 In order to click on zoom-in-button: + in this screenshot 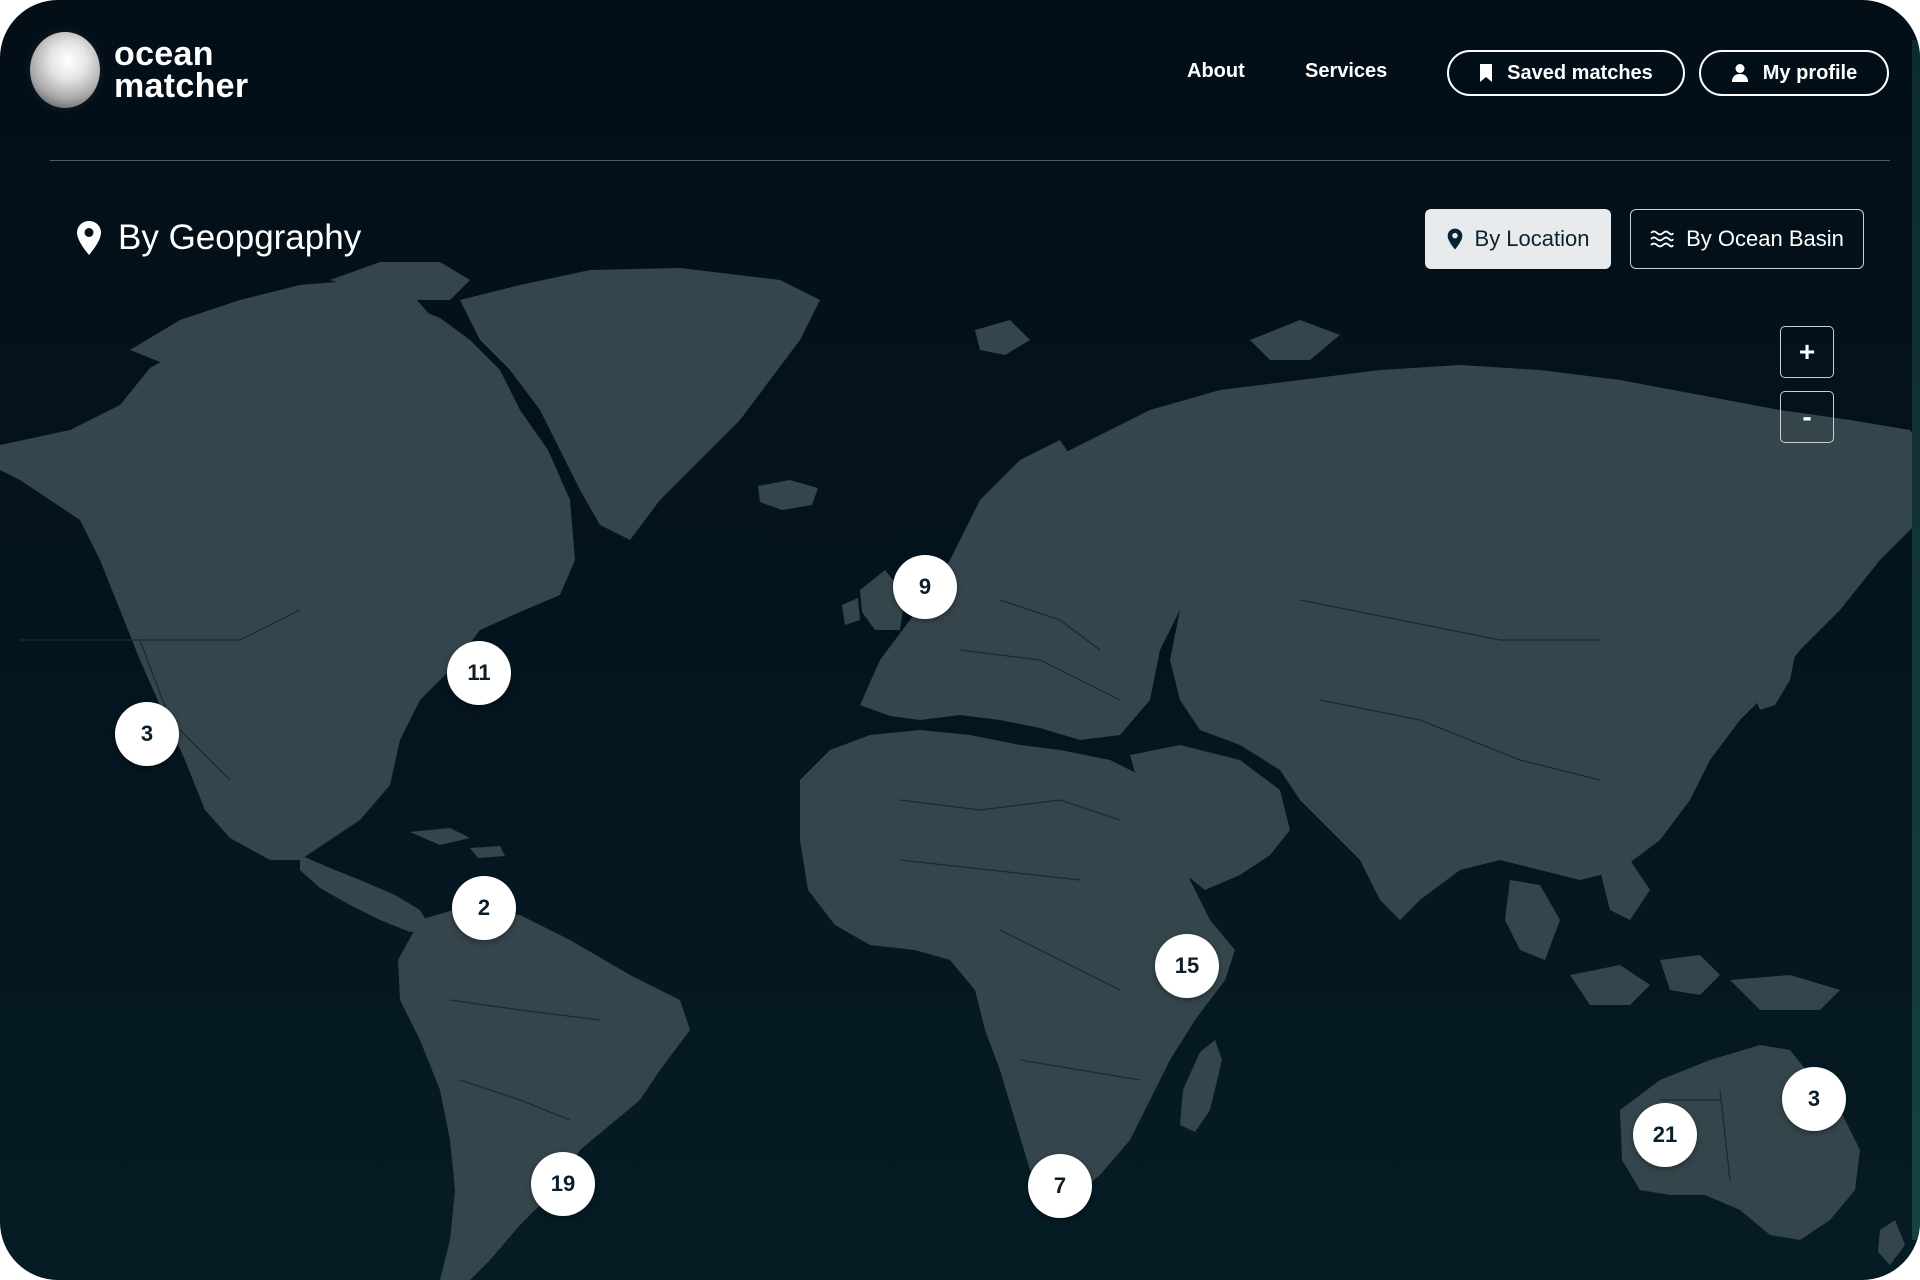, I will do `click(1807, 352)`.